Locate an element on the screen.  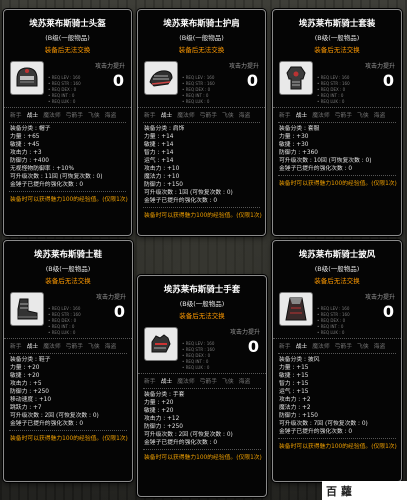
cape-icon is located at coordinates (296, 309).